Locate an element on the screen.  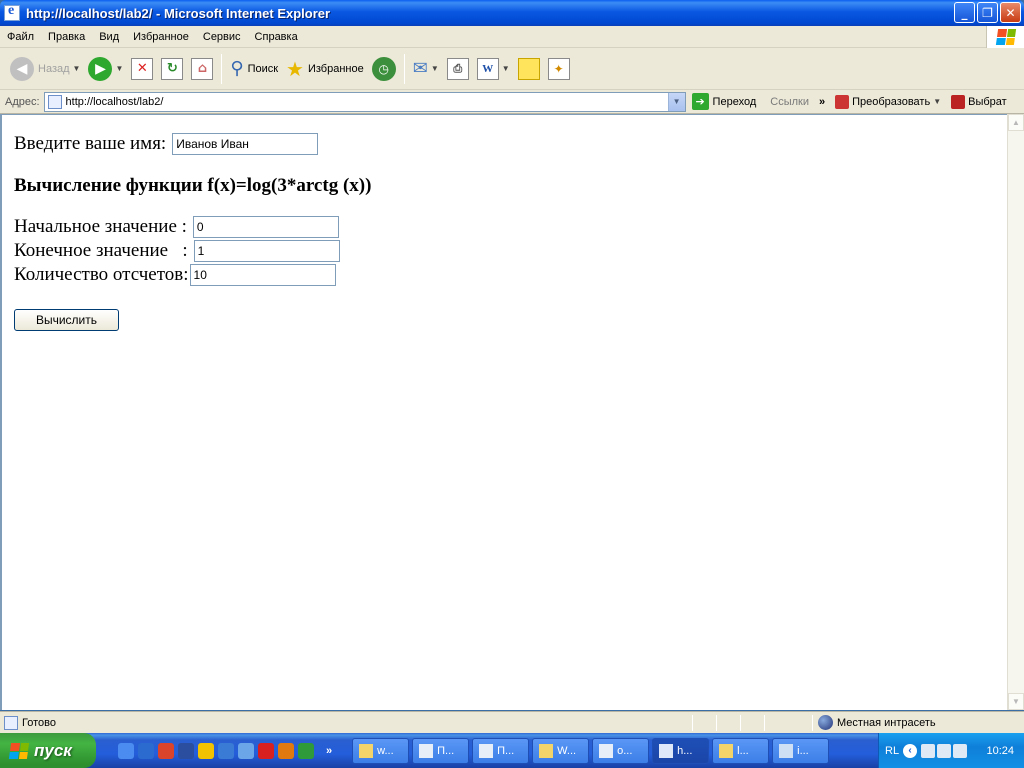
address-input: http://localhost/lab2/ ▼ is located at coordinates (364, 101).